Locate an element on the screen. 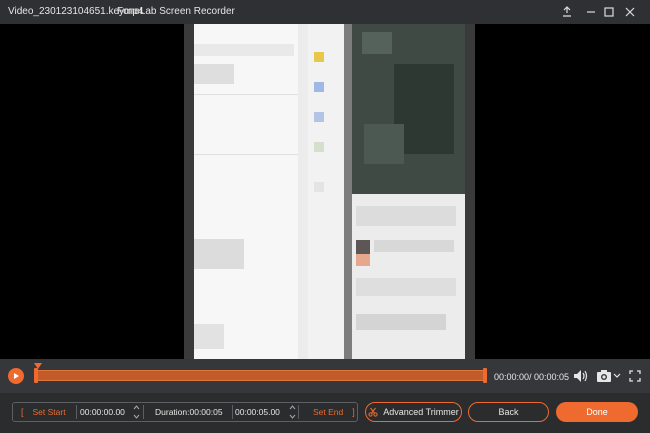 The height and width of the screenshot is (433, 650). done-label: Done is located at coordinates (597, 412).